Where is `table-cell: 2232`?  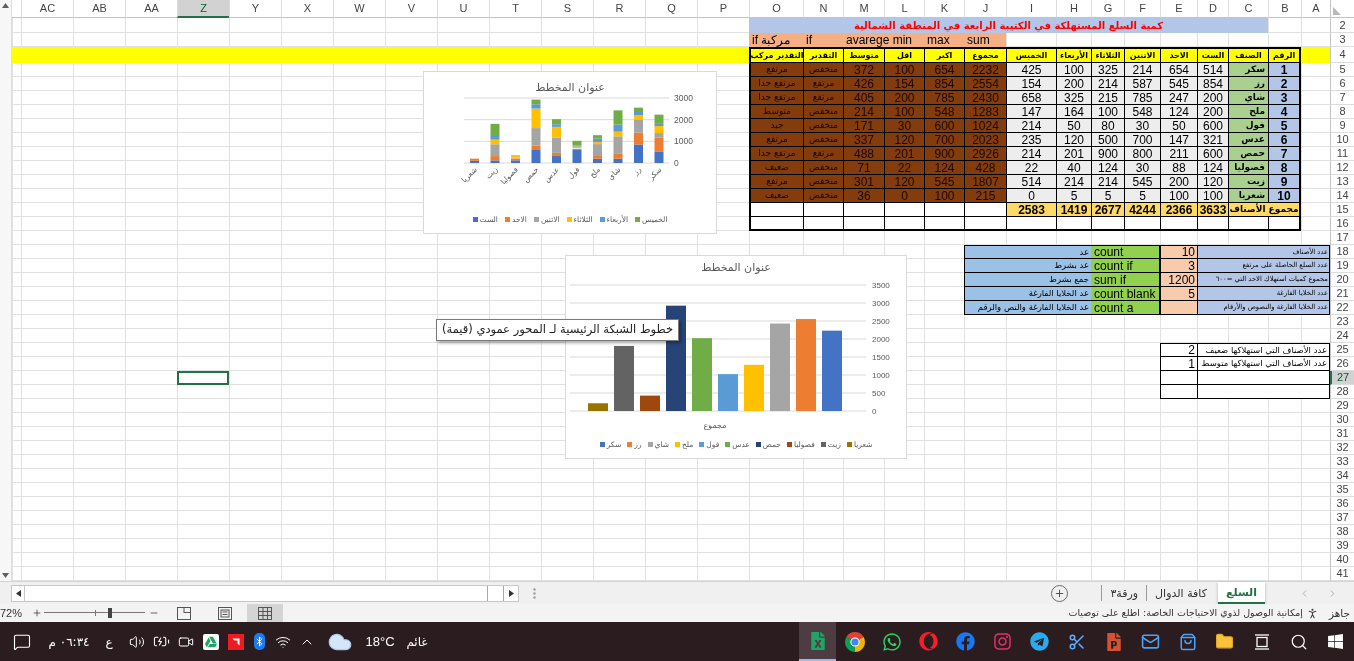
table-cell: 2232 is located at coordinates (985, 70).